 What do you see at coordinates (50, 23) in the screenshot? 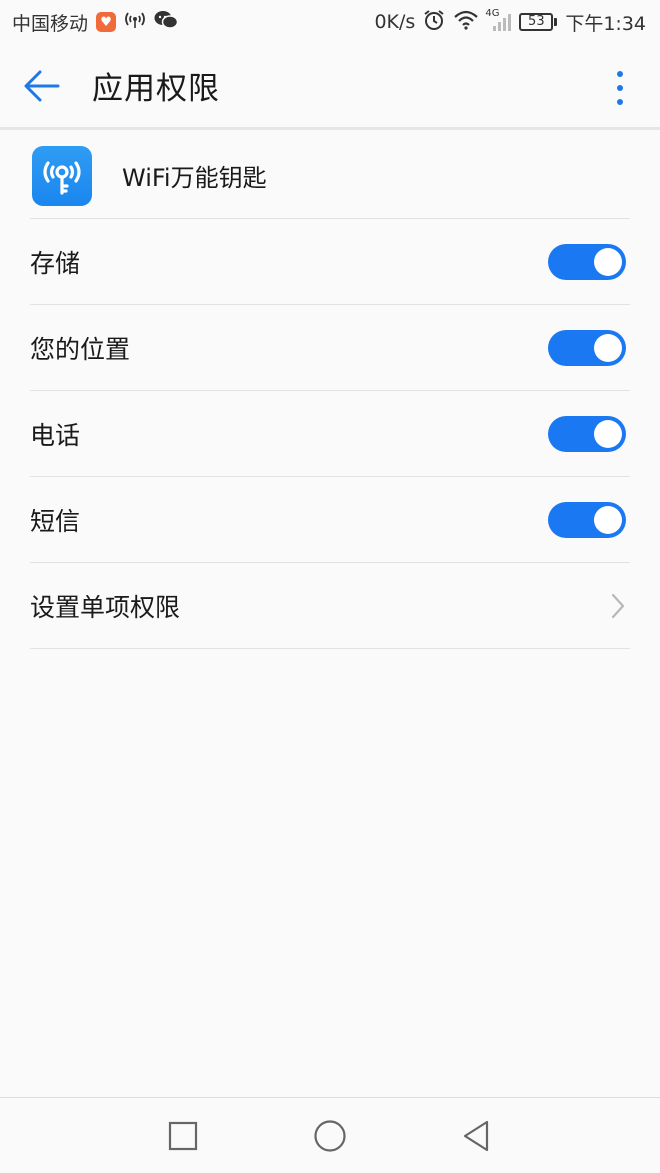
I see `carrier-label: 中国移动` at bounding box center [50, 23].